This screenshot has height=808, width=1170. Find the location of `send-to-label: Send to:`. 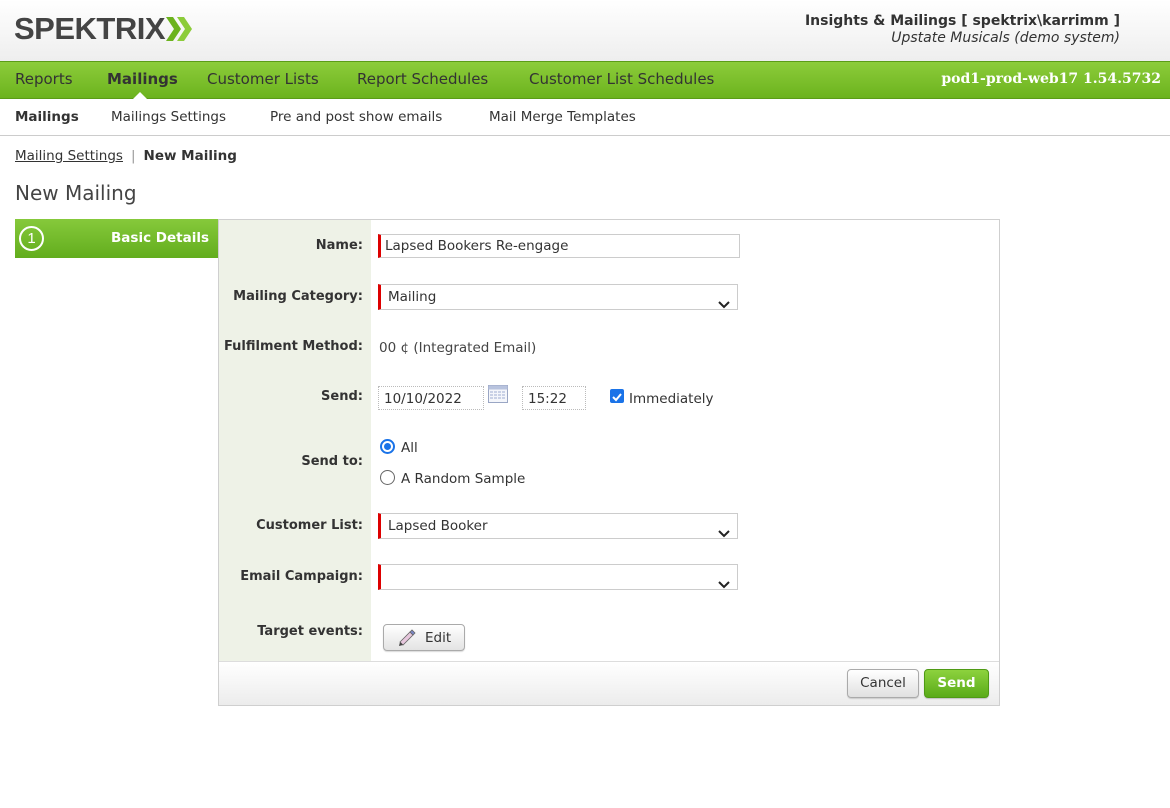

send-to-label: Send to: is located at coordinates (332, 461).